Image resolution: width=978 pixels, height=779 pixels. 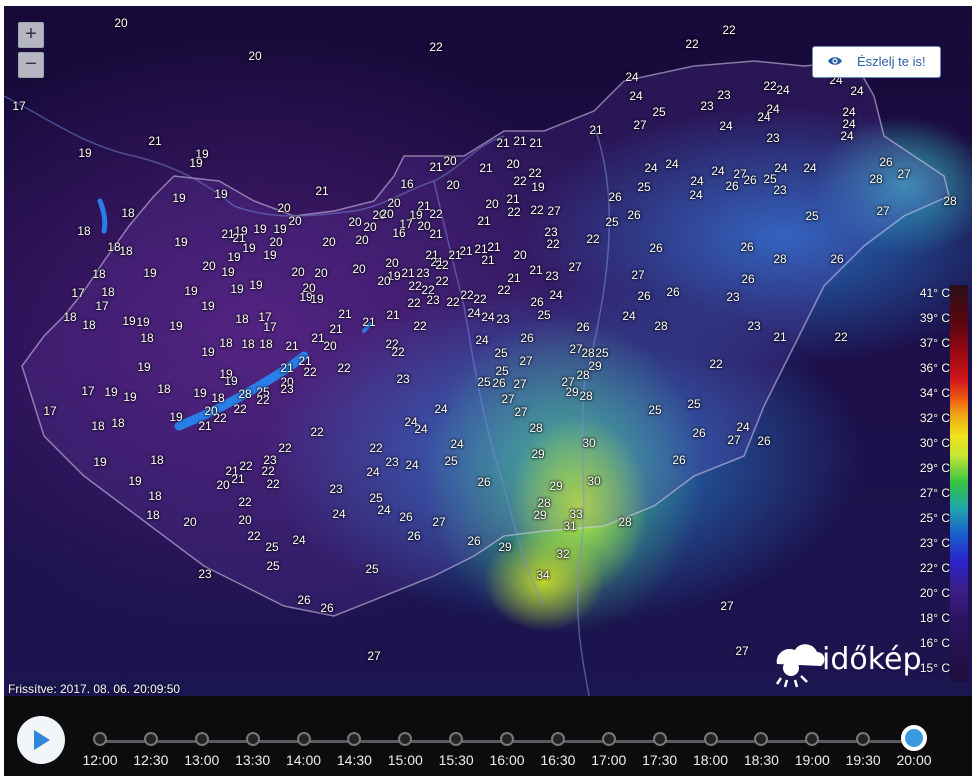 I want to click on timeline-label: 12:30, so click(x=150, y=760).